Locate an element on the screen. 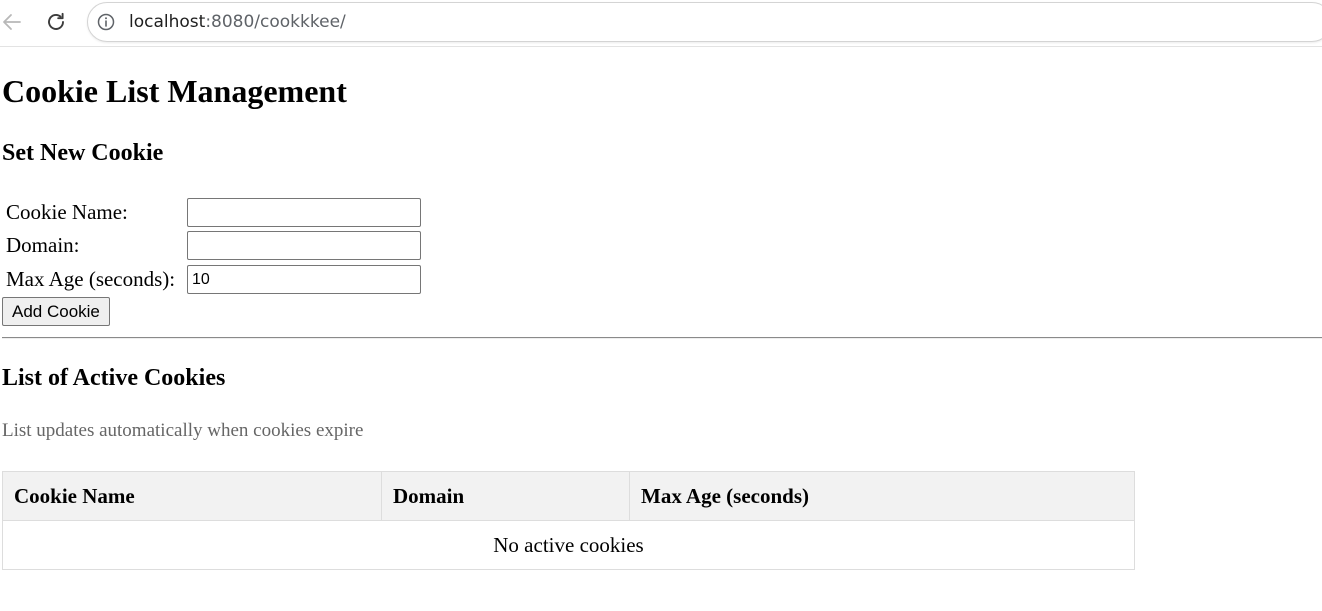 The width and height of the screenshot is (1322, 611). reload-button is located at coordinates (56, 22).